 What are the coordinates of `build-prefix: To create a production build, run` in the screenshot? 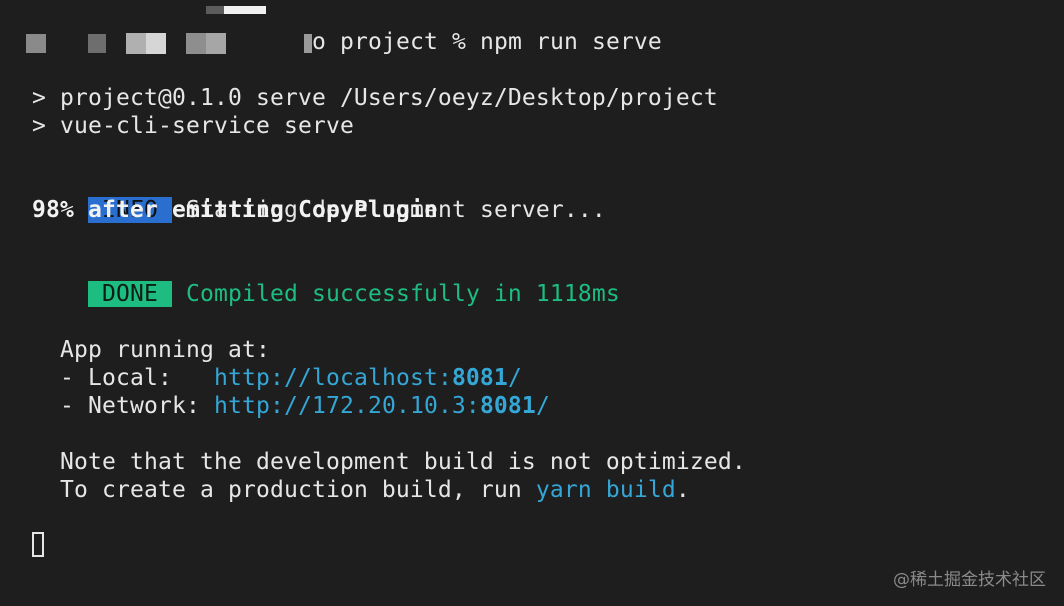 It's located at (298, 490).